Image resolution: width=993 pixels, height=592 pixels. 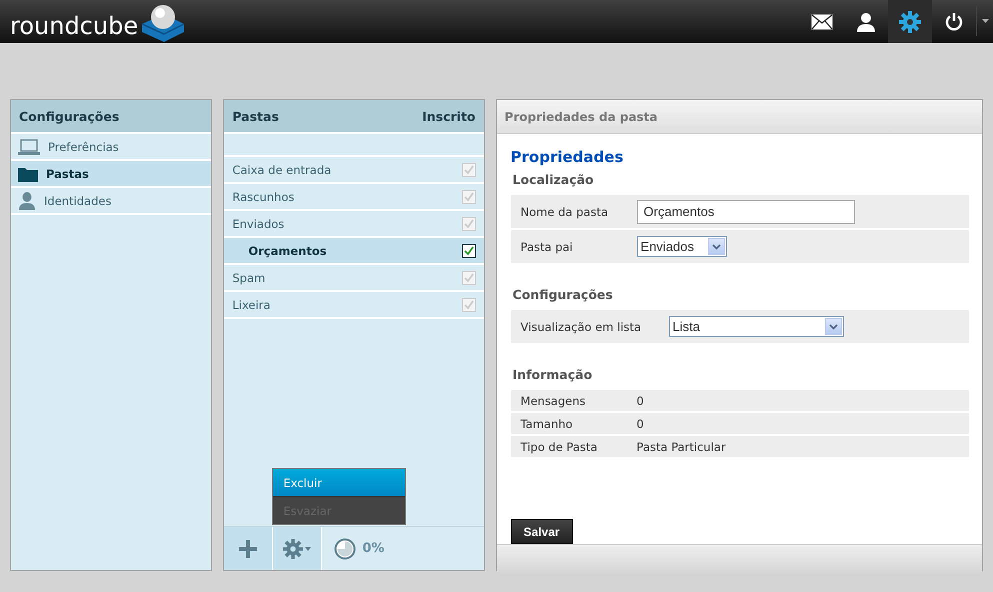 What do you see at coordinates (910, 21) in the screenshot?
I see `settings-icon` at bounding box center [910, 21].